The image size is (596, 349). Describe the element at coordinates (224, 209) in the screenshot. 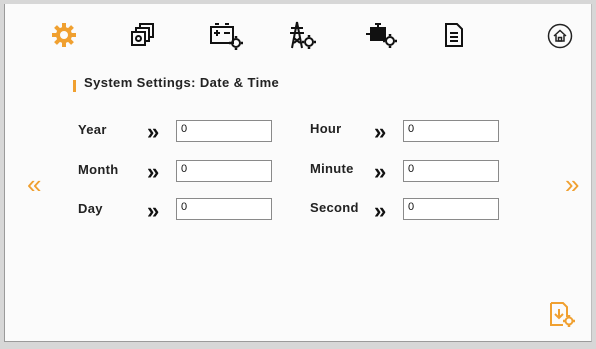

I see `day-field: 0` at that location.